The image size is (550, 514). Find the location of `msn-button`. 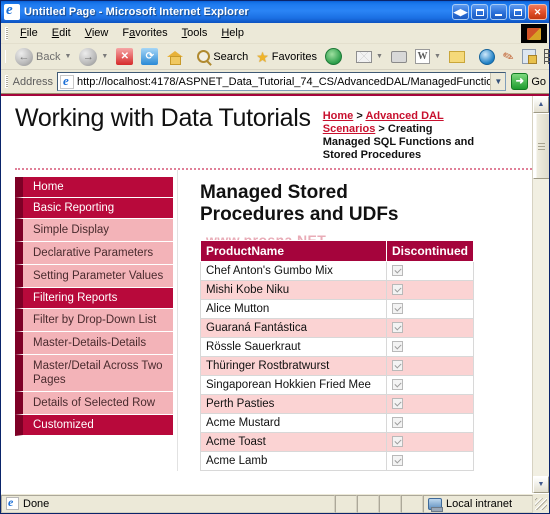

msn-button is located at coordinates (487, 57).